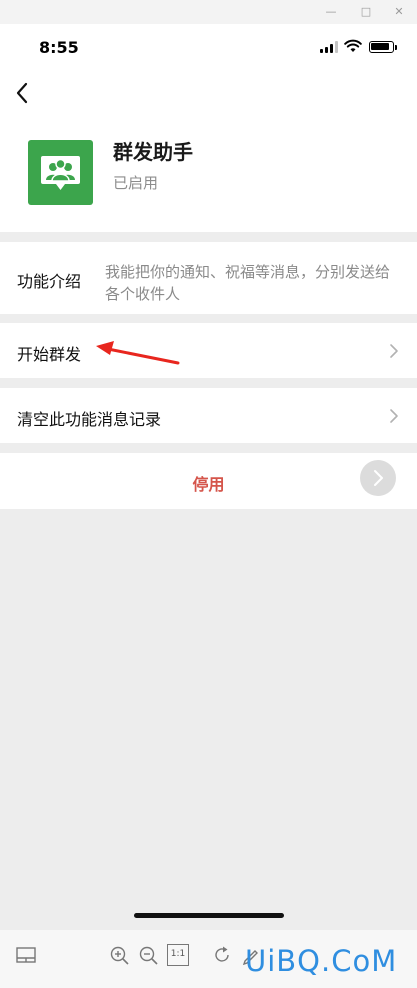 This screenshot has height=988, width=417. What do you see at coordinates (331, 12) in the screenshot?
I see `minimize-icon: —` at bounding box center [331, 12].